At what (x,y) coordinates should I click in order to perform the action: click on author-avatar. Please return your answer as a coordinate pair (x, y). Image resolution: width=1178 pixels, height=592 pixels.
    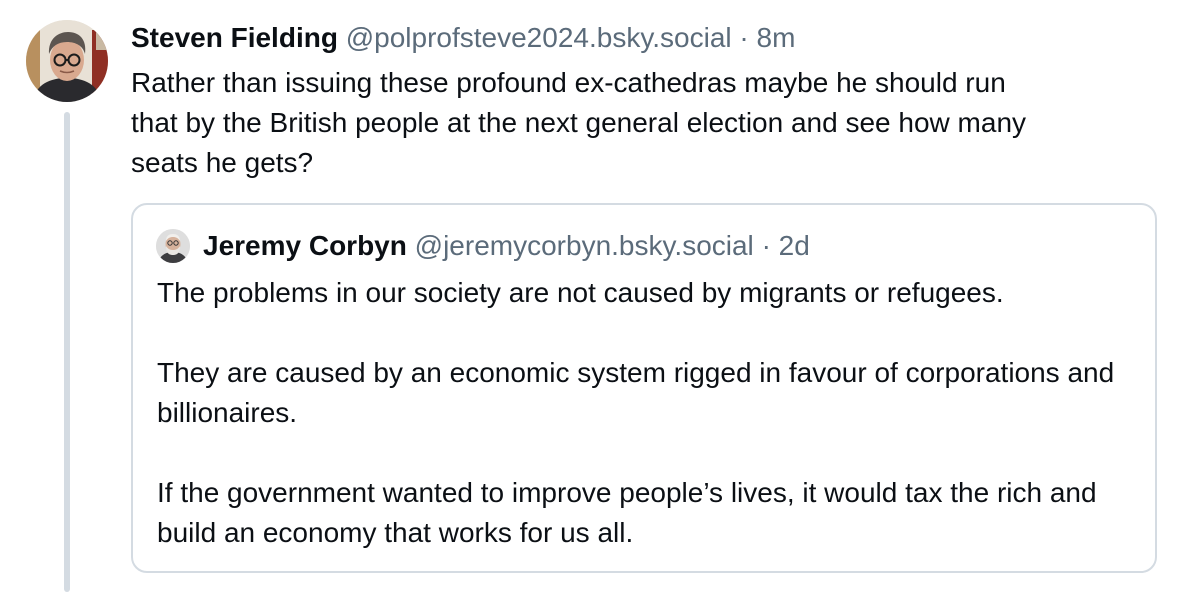
    Looking at the image, I should click on (67, 61).